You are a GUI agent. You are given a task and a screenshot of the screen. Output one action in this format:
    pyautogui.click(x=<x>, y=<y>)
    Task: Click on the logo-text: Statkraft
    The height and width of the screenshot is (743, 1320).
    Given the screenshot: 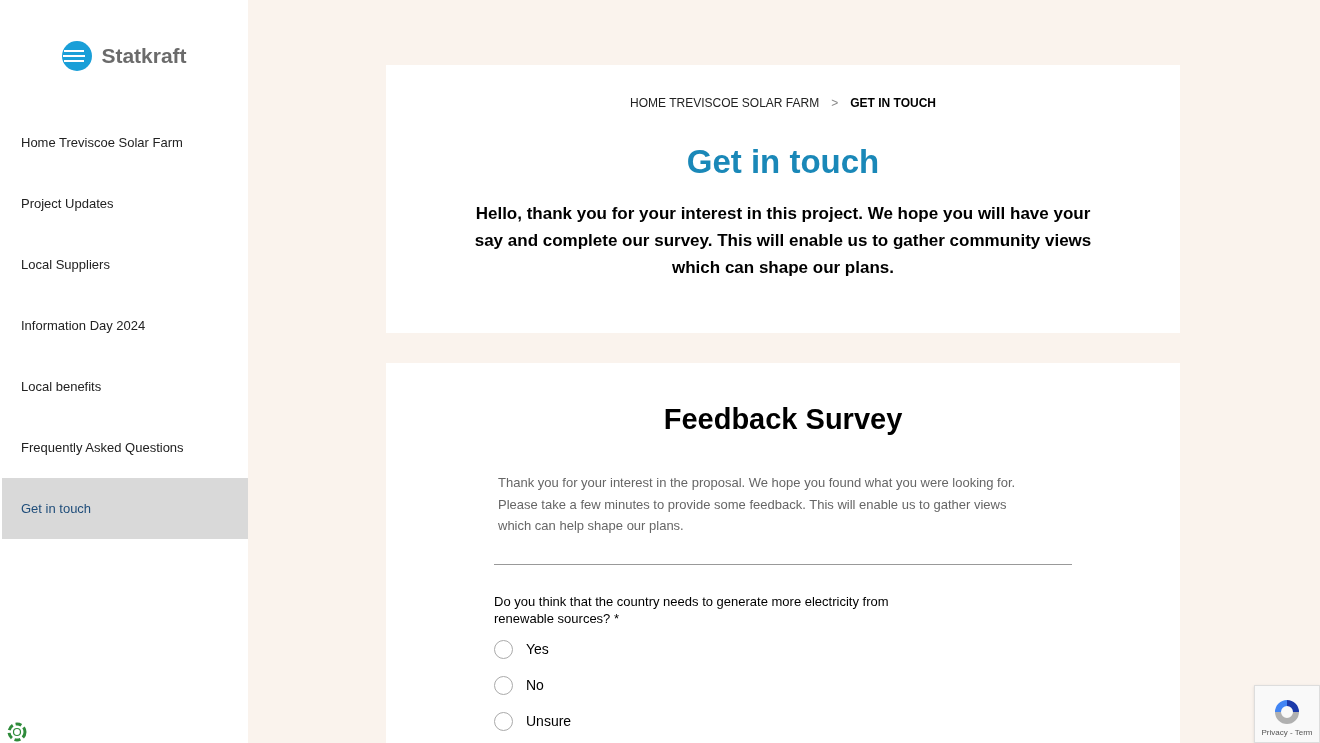 What is the action you would take?
    pyautogui.click(x=144, y=56)
    